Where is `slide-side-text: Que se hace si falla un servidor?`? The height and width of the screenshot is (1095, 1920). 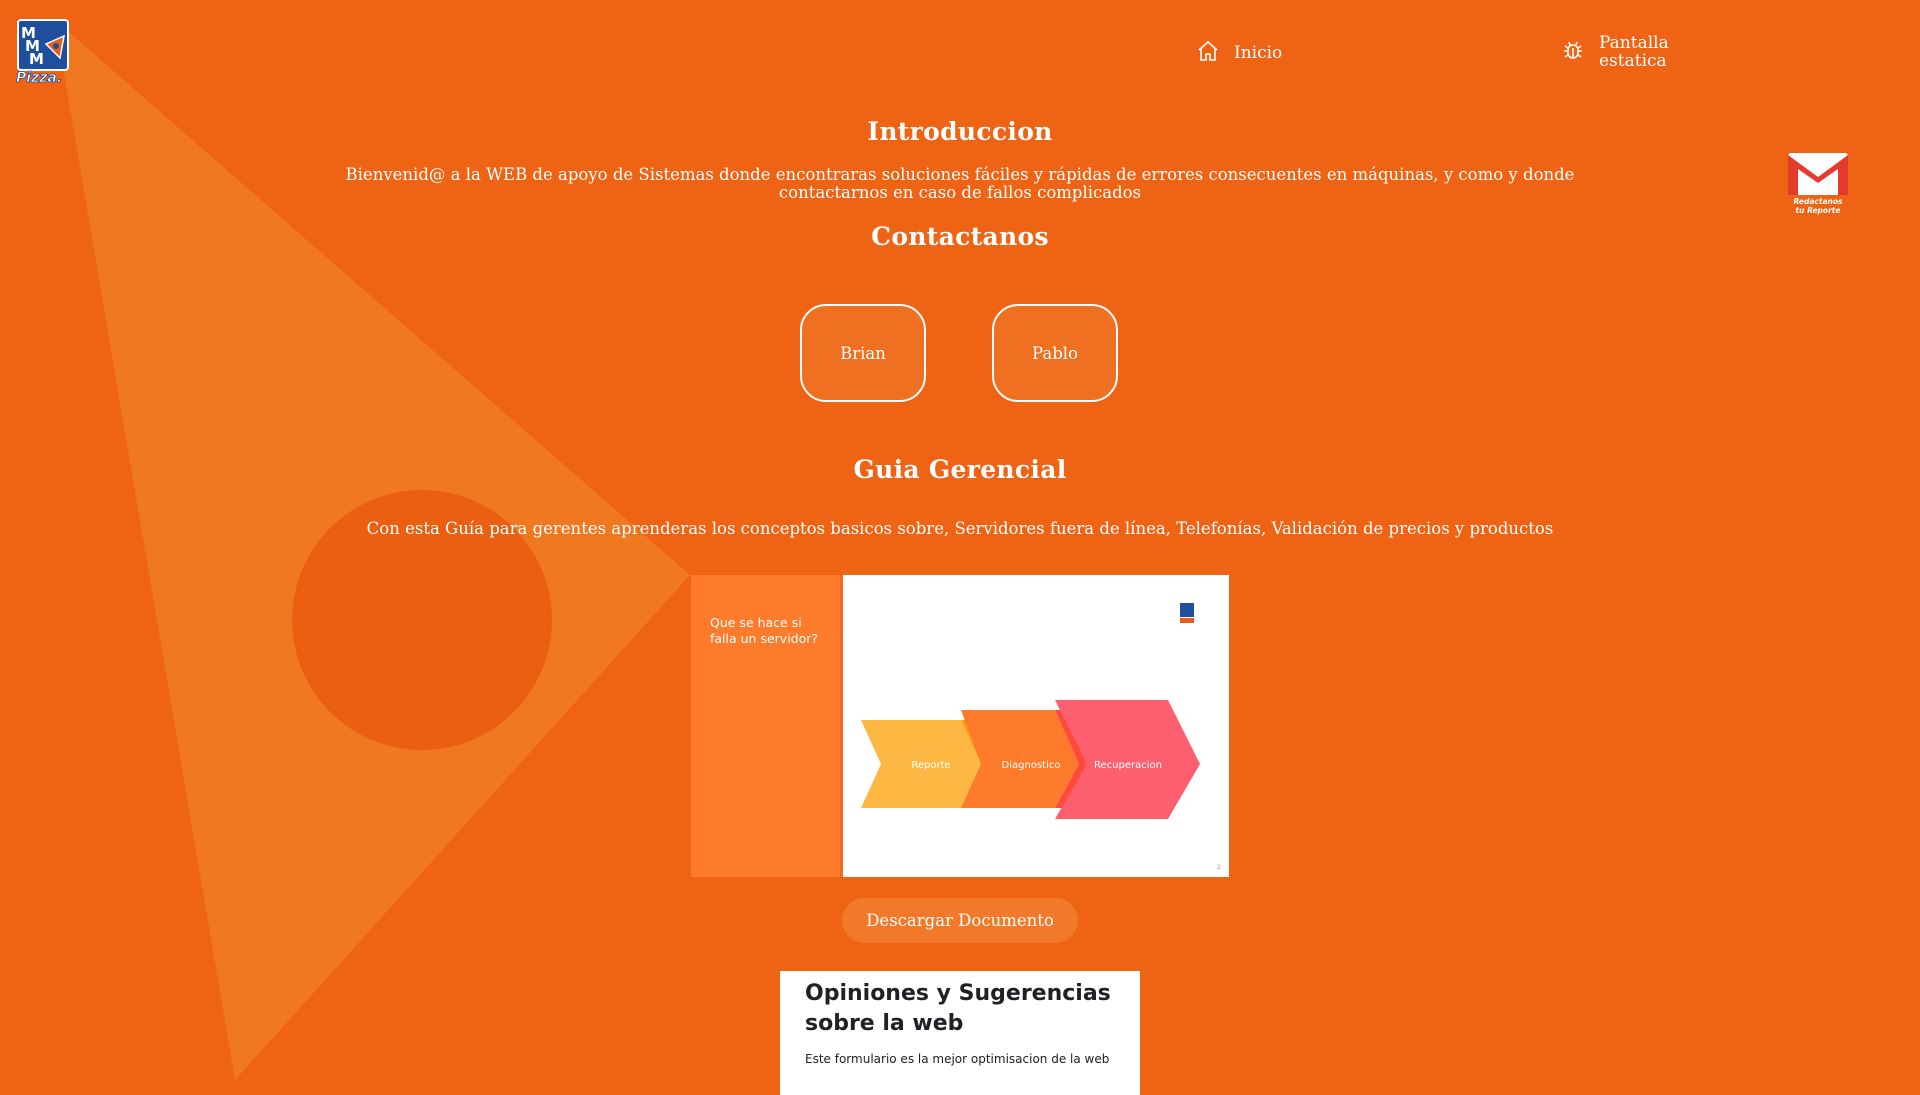
slide-side-text: Que se hace si falla un servidor? is located at coordinates (764, 630).